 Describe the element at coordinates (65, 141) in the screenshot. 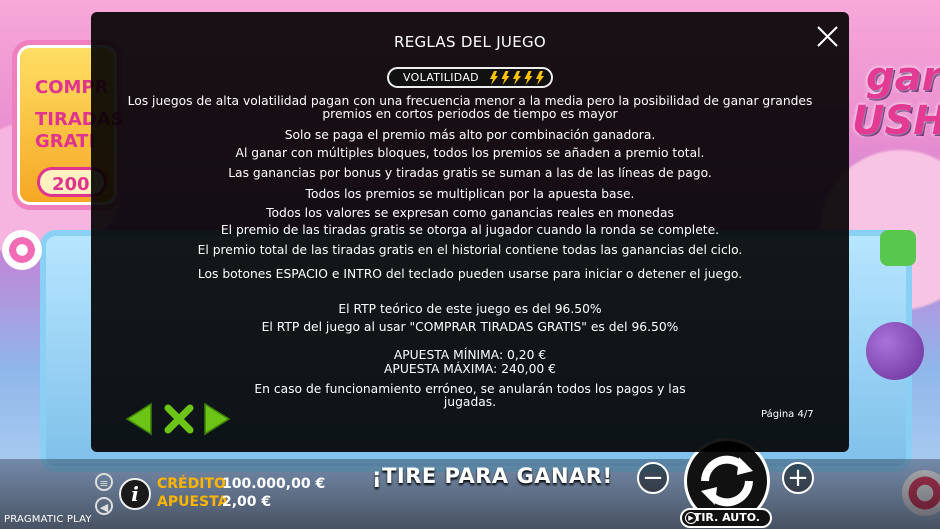

I see `promo-line-3: GRATI` at that location.